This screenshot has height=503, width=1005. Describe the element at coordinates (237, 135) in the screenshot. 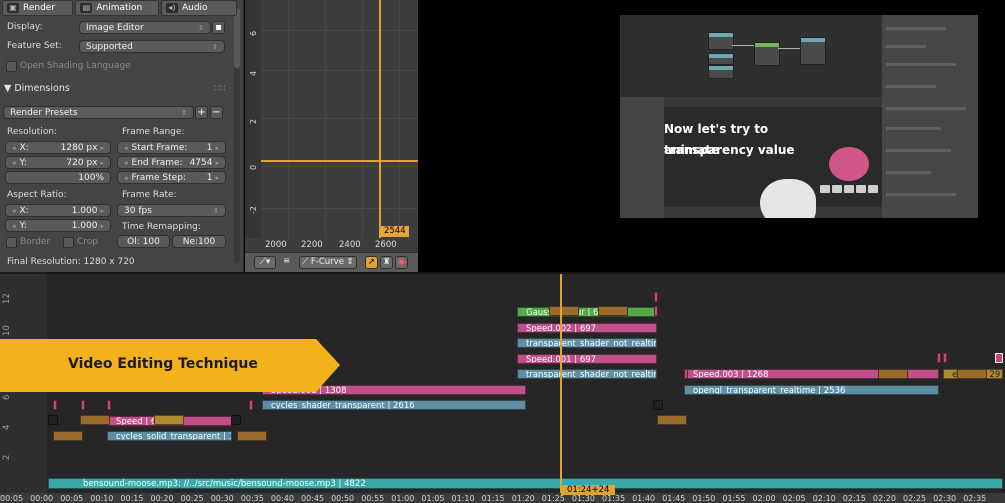

I see `properties-scrollbar` at that location.